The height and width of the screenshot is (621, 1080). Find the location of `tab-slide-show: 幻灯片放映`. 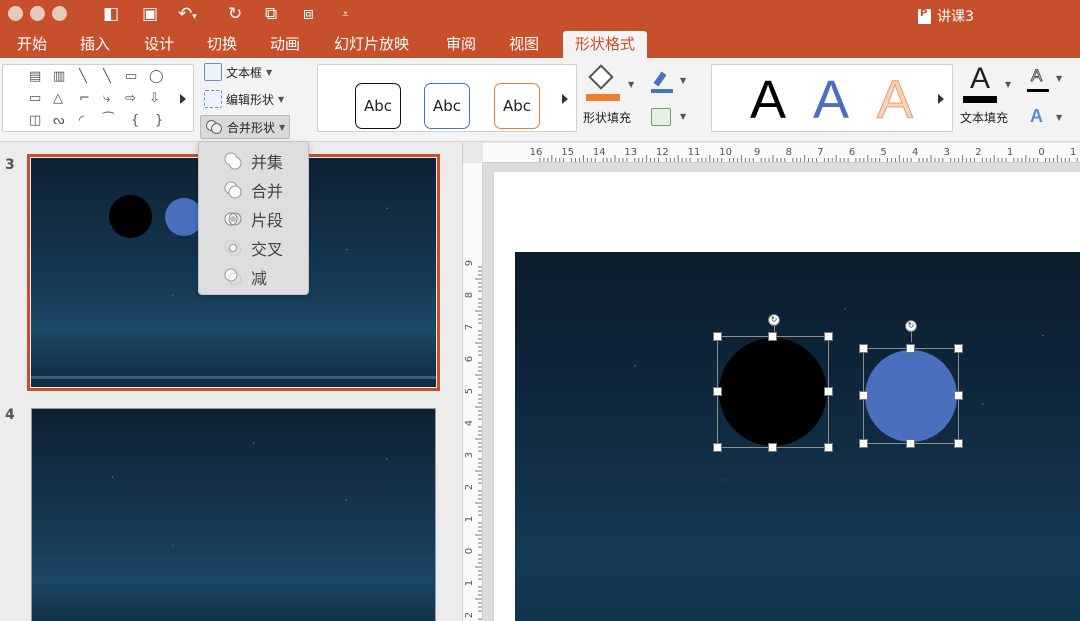

tab-slide-show: 幻灯片放映 is located at coordinates (371, 44).